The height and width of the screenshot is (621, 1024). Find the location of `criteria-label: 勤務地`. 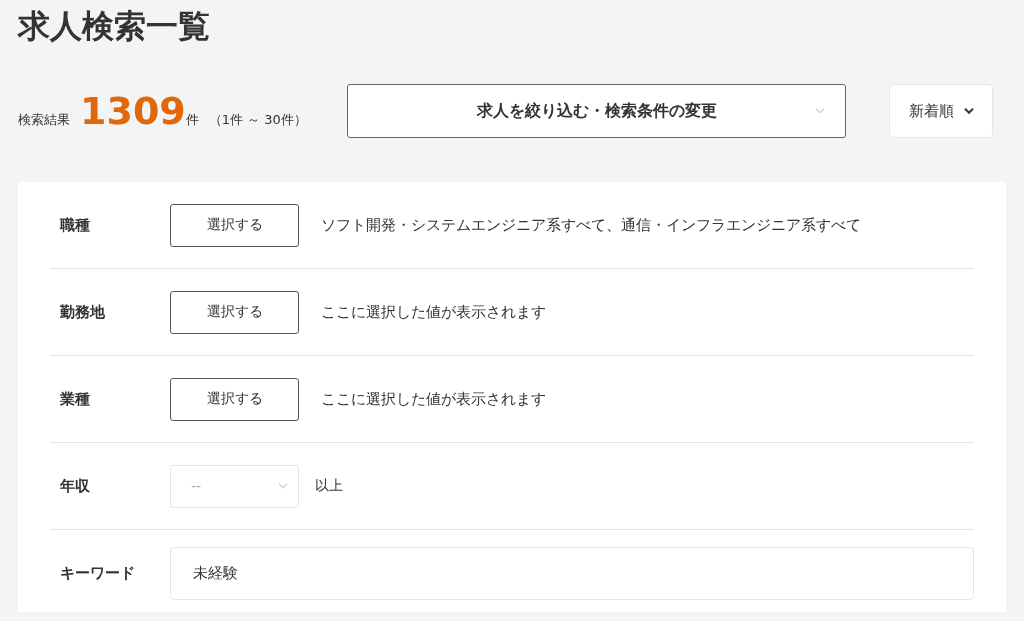

criteria-label: 勤務地 is located at coordinates (82, 312).